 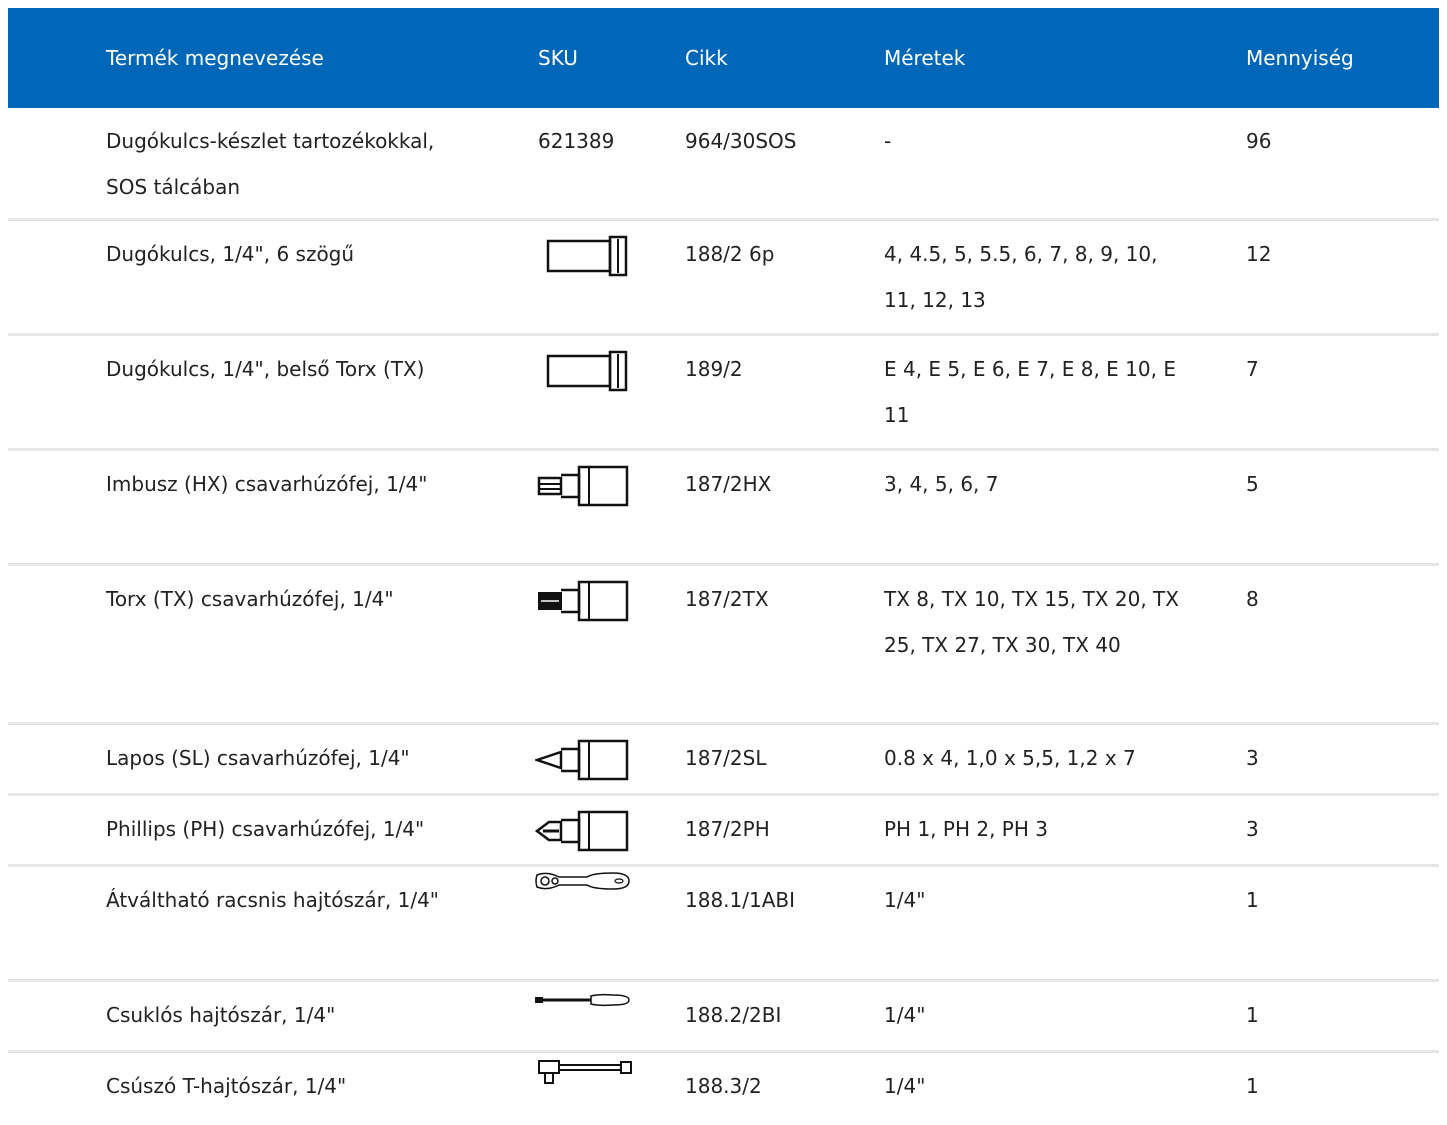 I want to click on table-row: Csuklós hajtószár, 1/4" 188.2/2BI 1/4" 1, so click(x=723, y=1017).